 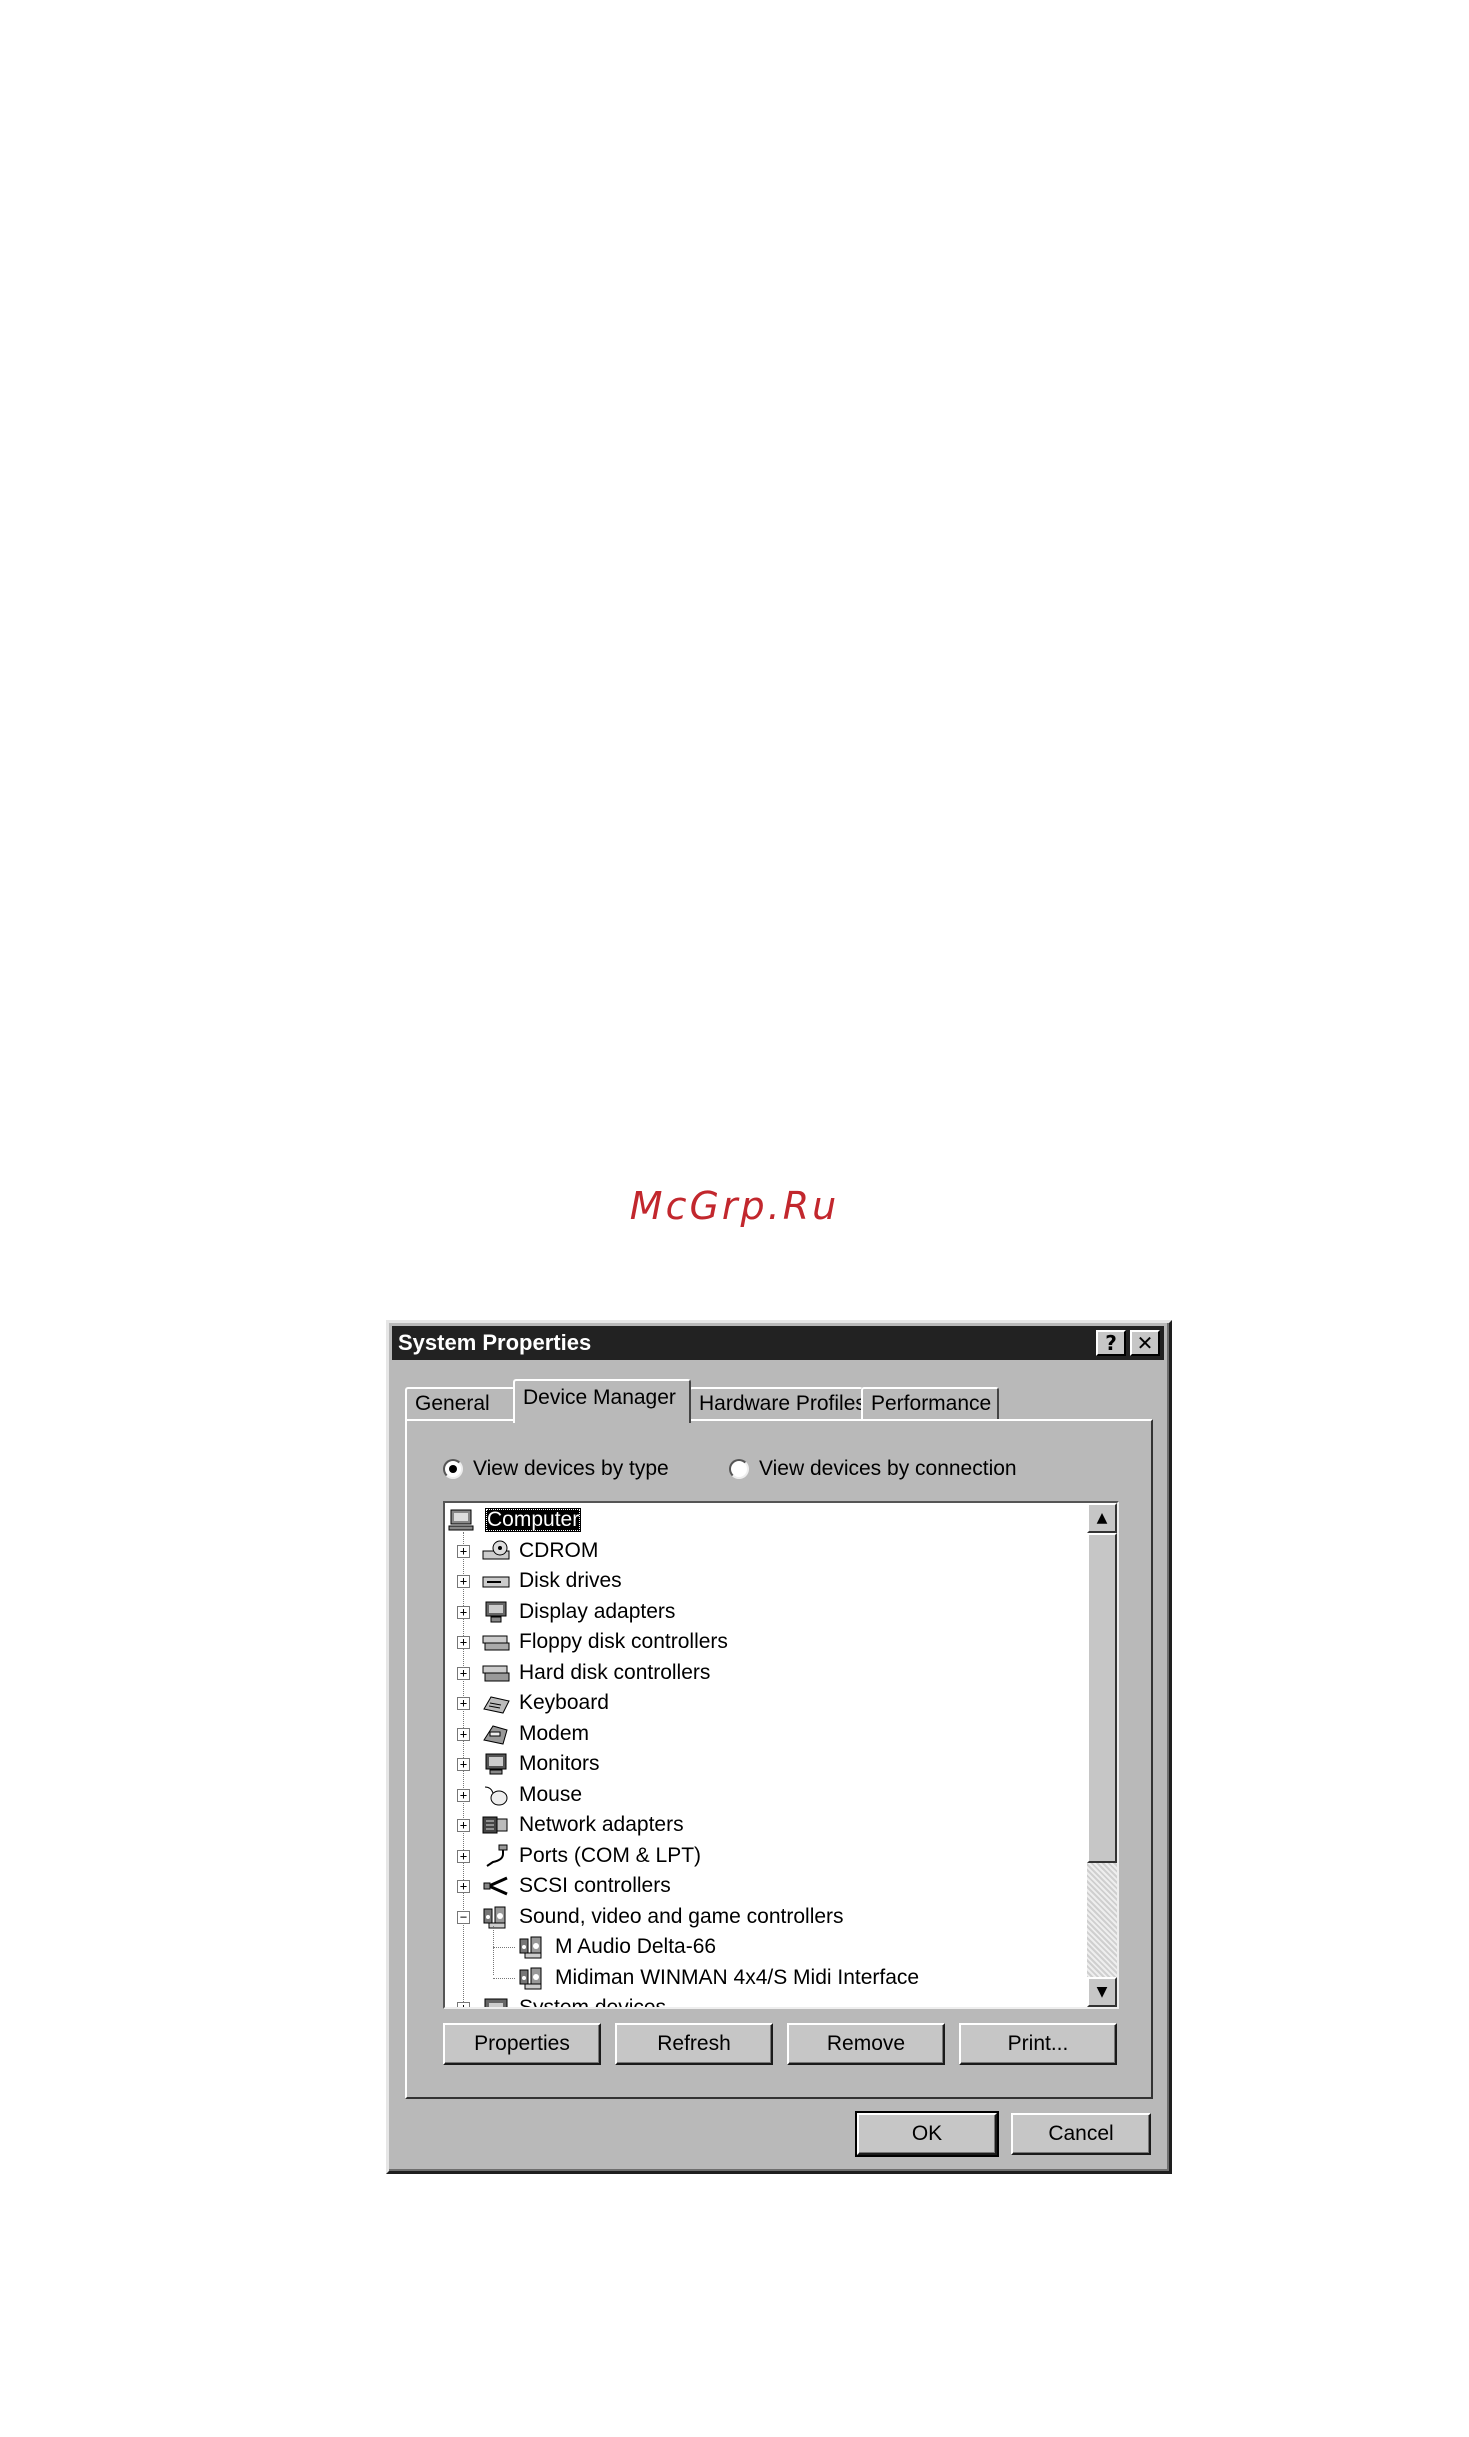 What do you see at coordinates (610, 1855) in the screenshot?
I see `tree-item-label: Ports (COM & LPT)` at bounding box center [610, 1855].